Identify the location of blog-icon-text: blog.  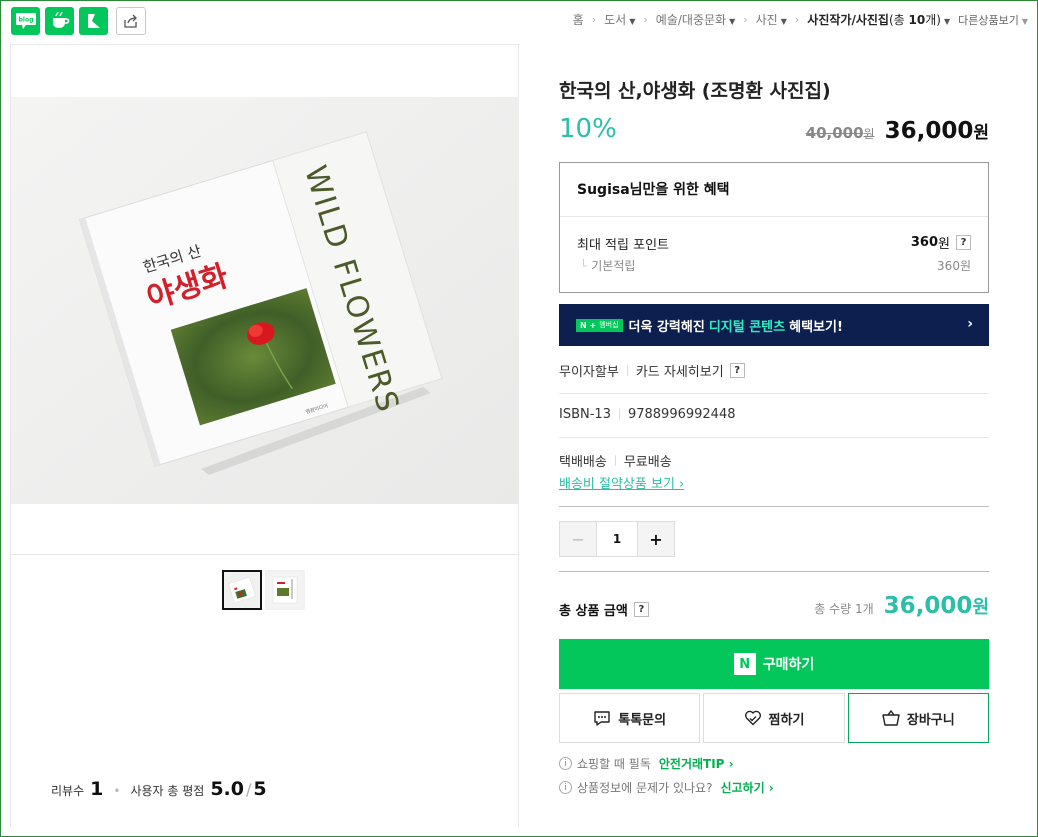
(25, 20).